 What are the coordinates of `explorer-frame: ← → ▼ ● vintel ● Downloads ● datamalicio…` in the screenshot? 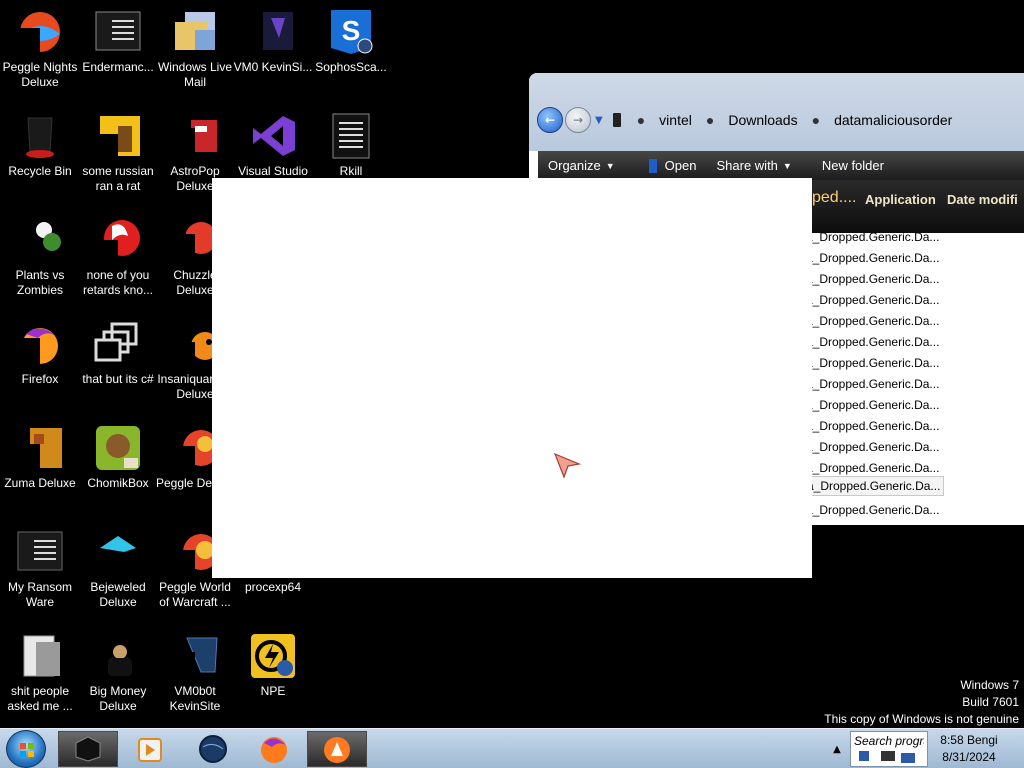 It's located at (776, 112).